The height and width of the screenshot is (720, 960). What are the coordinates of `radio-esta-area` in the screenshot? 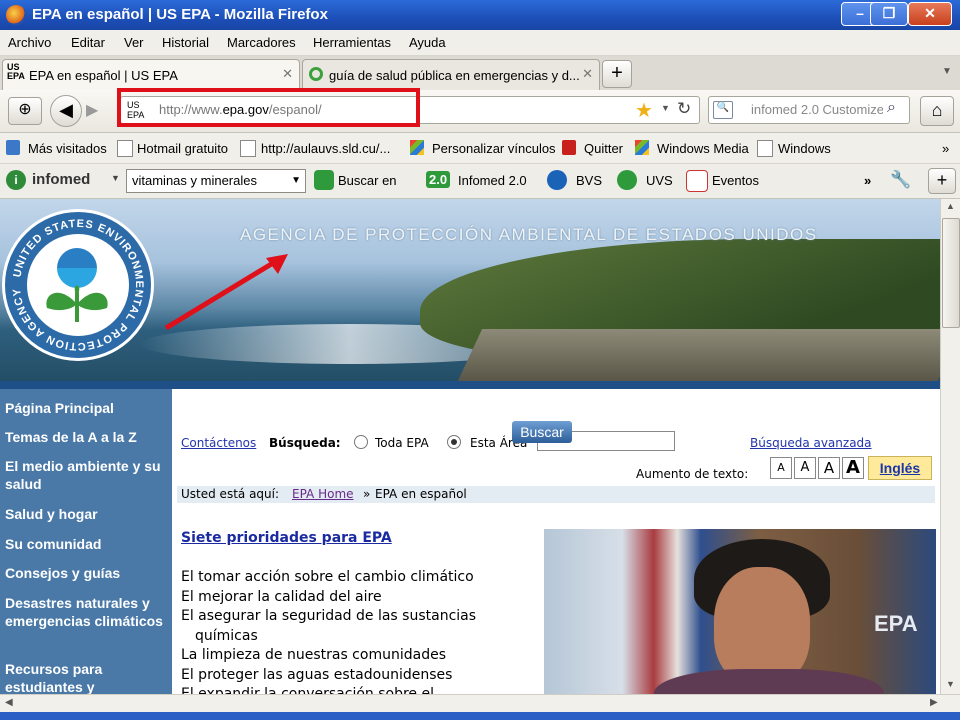 It's located at (454, 442).